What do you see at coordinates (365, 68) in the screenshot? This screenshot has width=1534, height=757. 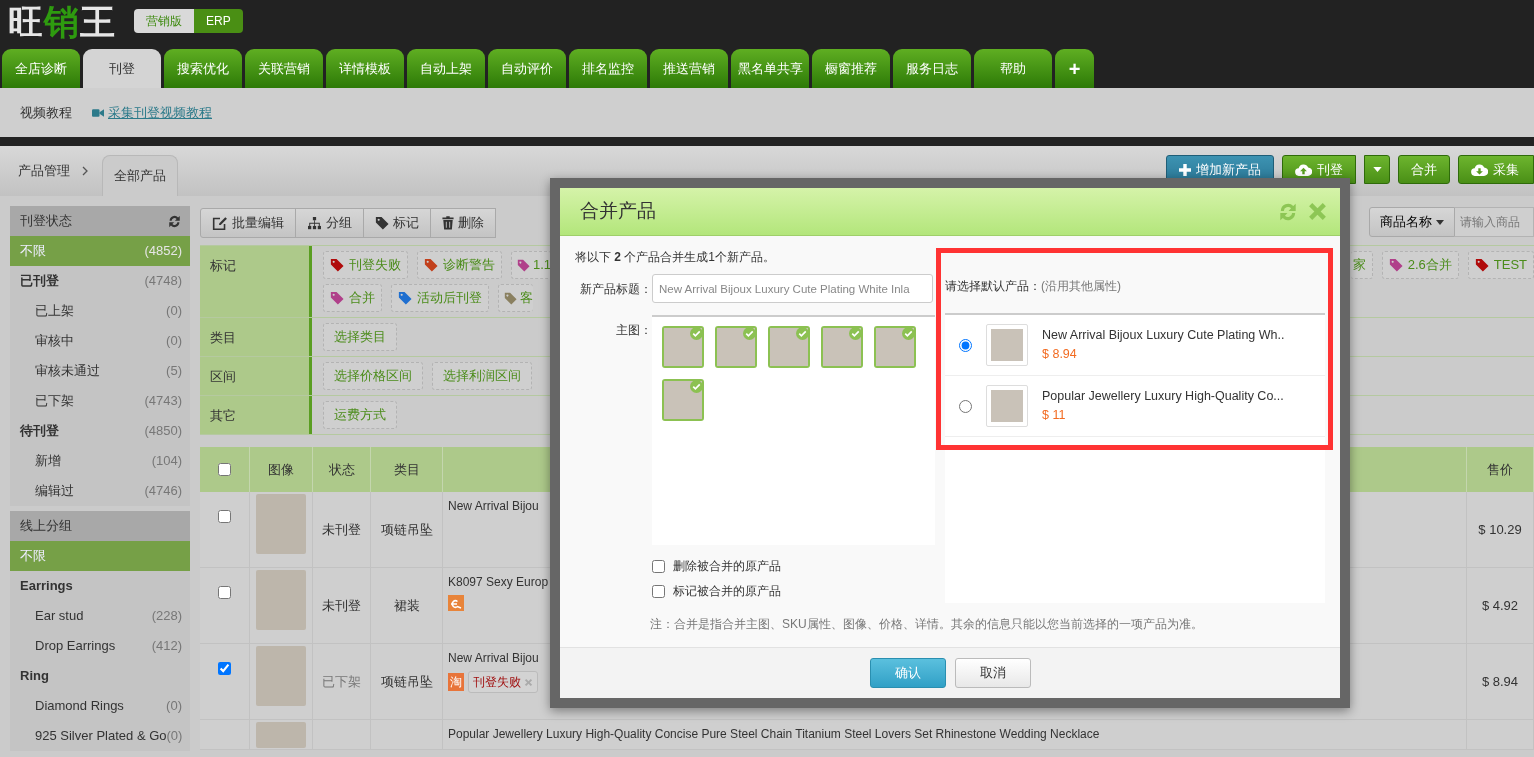 I see `nav-tab: 详情模板` at bounding box center [365, 68].